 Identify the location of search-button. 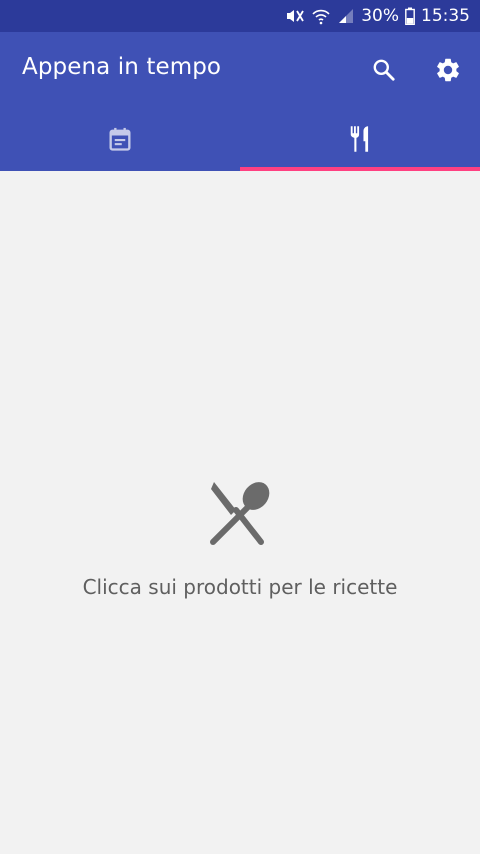
(384, 72).